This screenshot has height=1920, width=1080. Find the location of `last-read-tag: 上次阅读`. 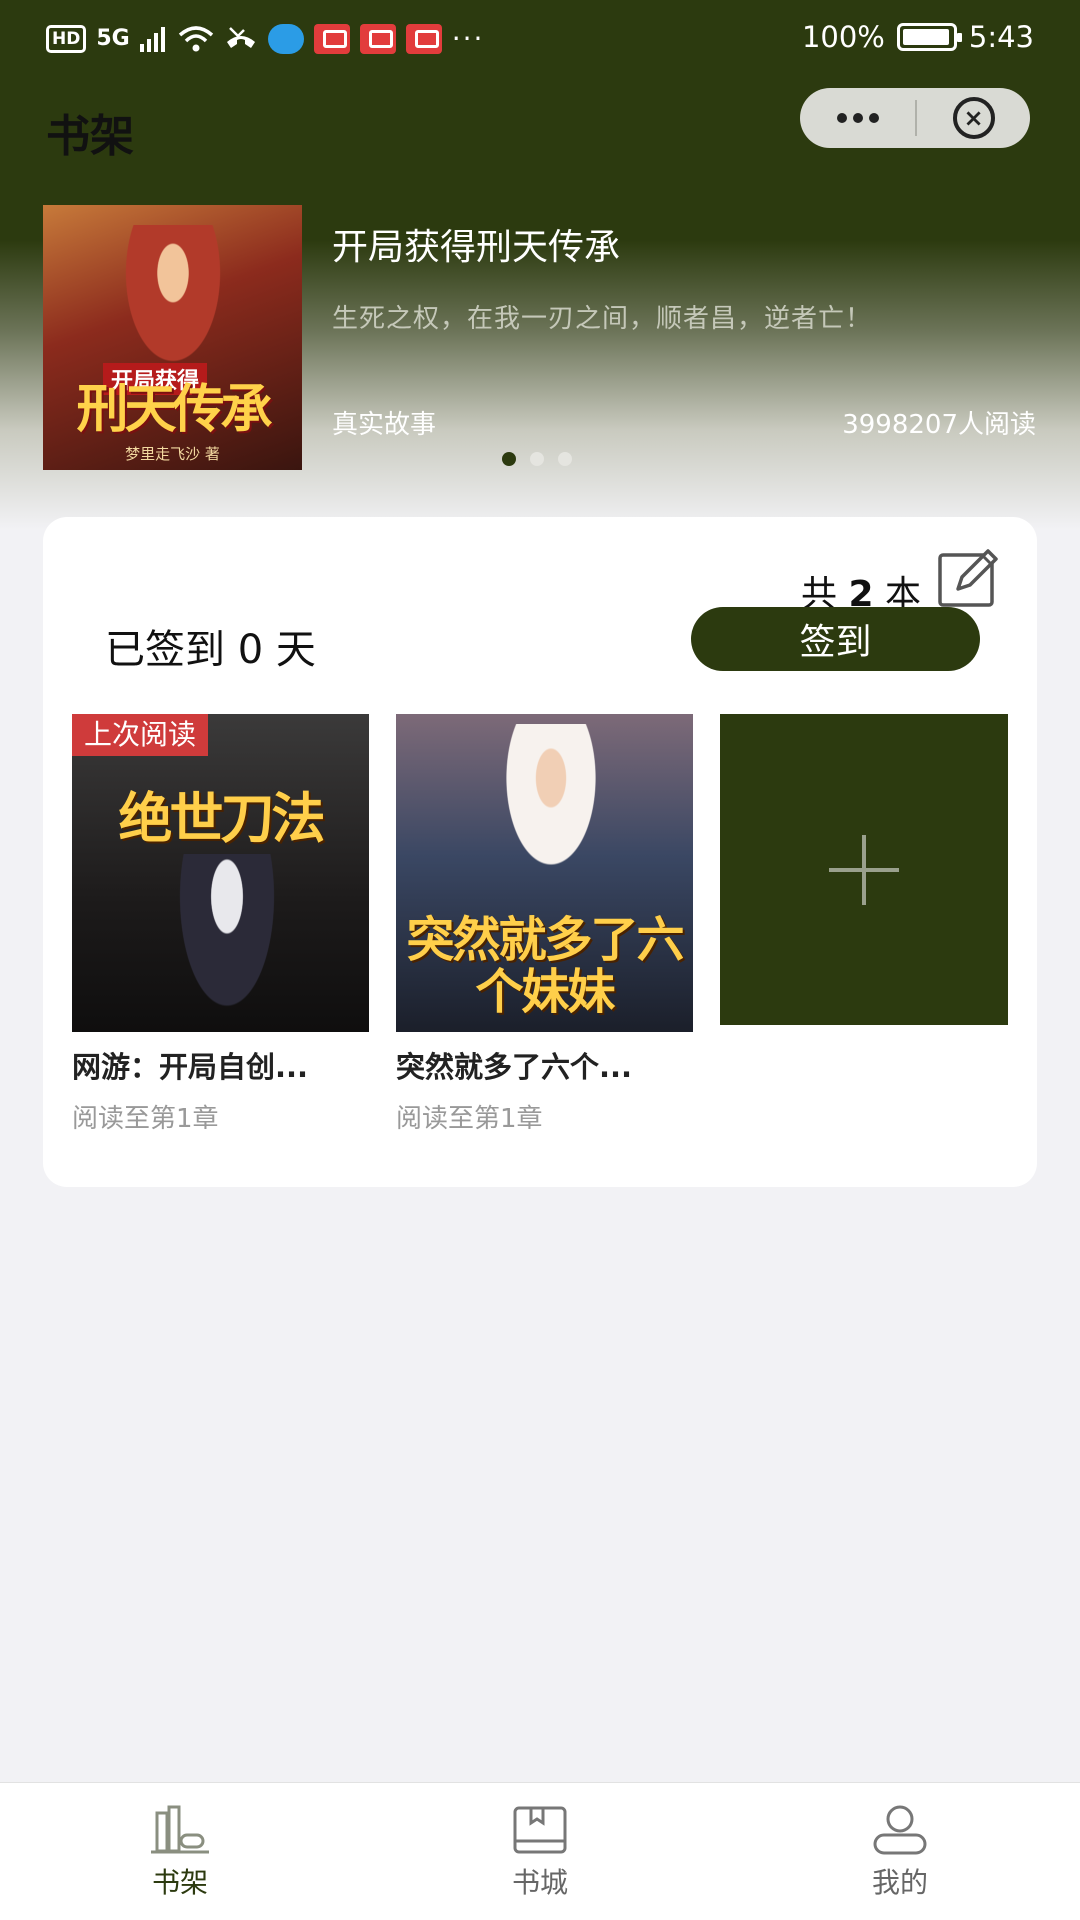

last-read-tag: 上次阅读 is located at coordinates (140, 735).